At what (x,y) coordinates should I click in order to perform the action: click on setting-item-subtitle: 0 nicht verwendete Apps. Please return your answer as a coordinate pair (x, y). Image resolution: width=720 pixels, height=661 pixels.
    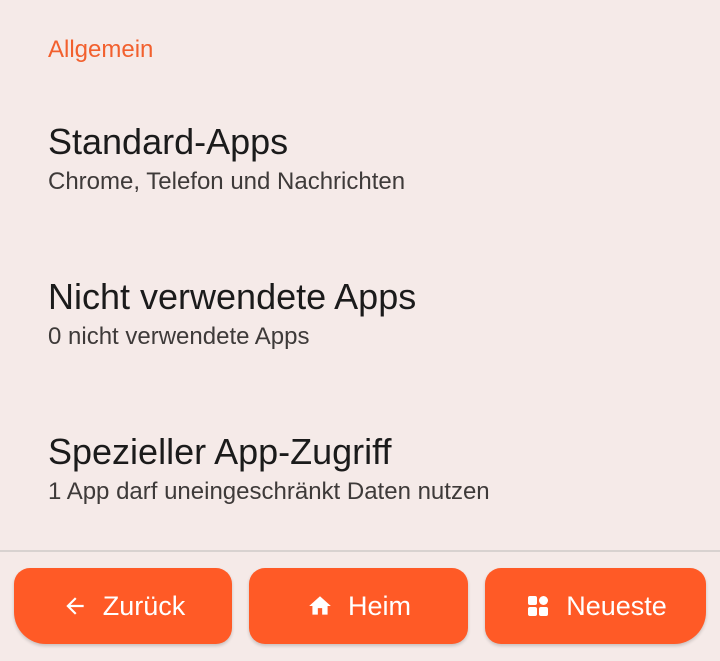
    Looking at the image, I should click on (179, 336).